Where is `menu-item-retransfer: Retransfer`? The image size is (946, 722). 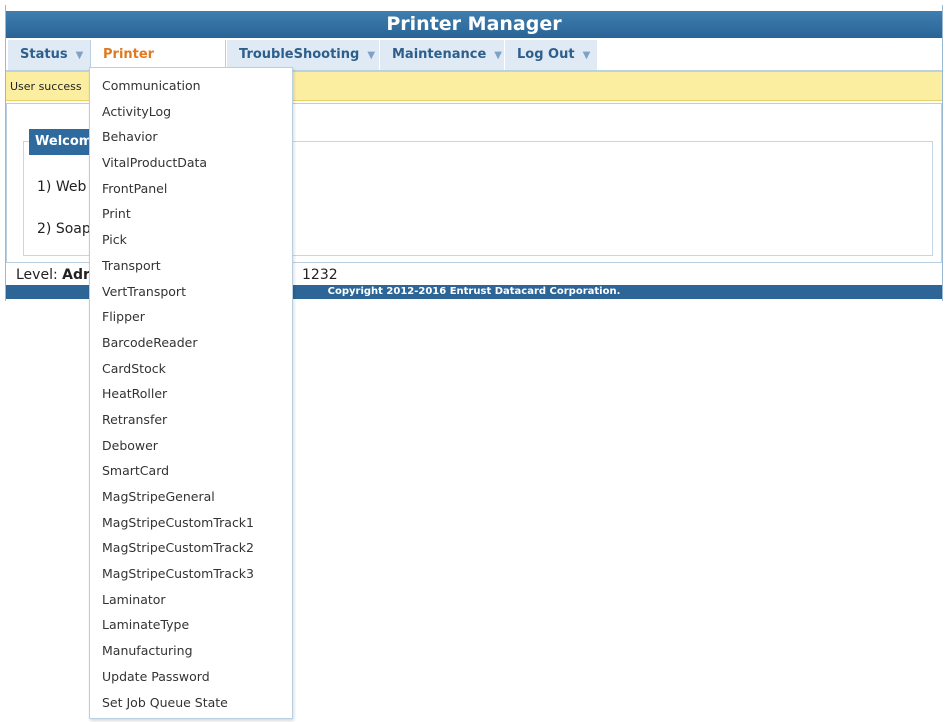 menu-item-retransfer: Retransfer is located at coordinates (191, 420).